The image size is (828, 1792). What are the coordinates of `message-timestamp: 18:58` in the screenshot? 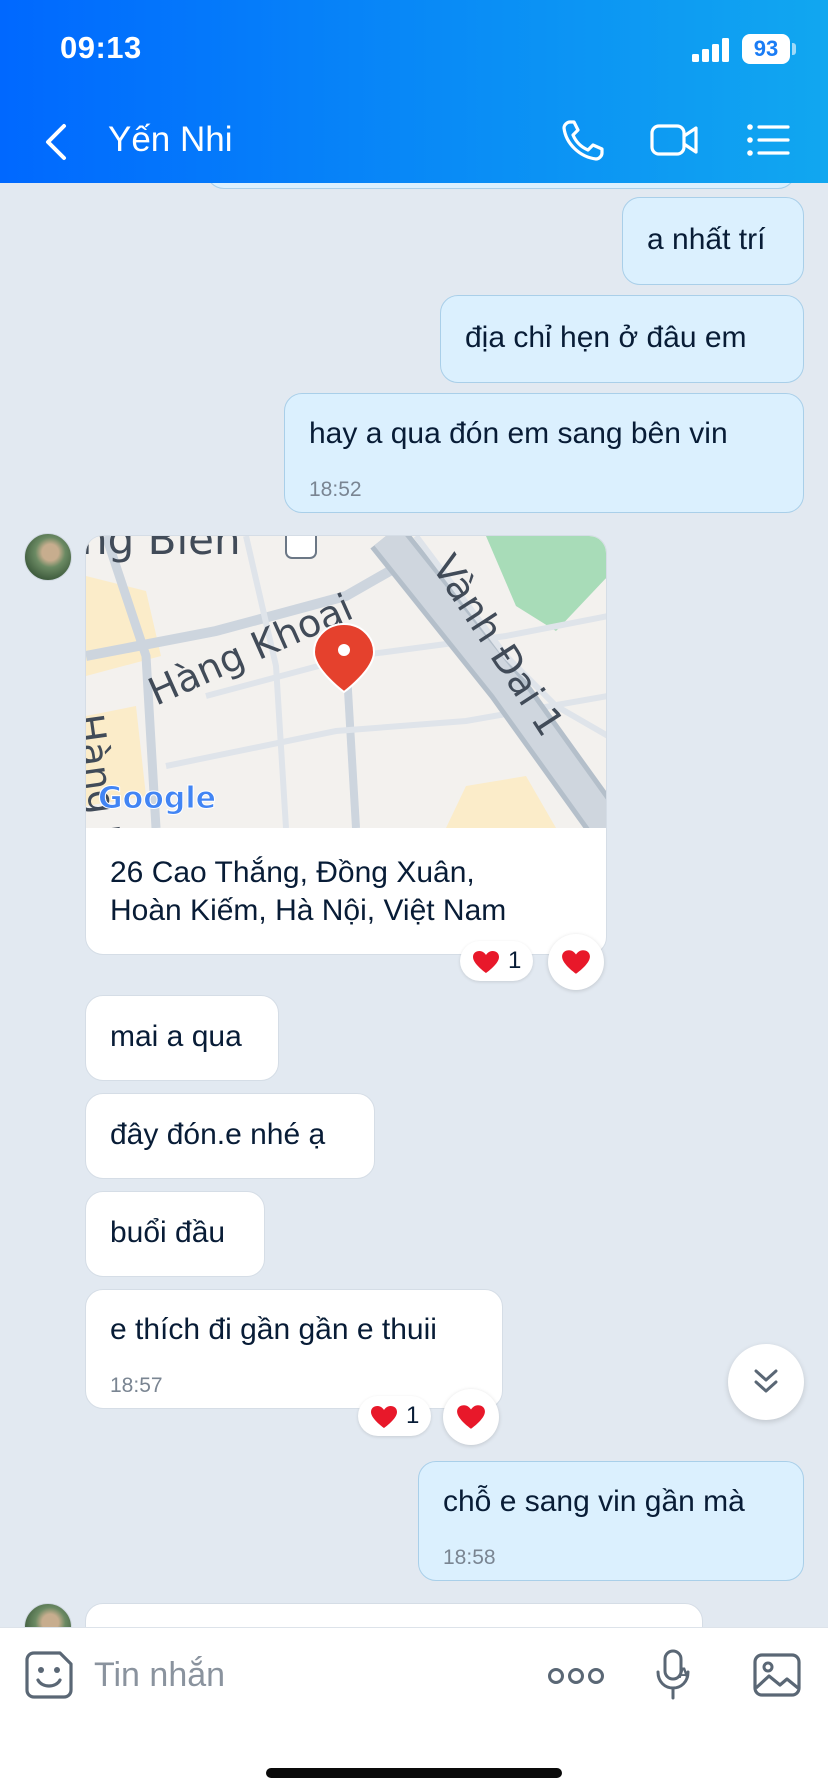 It's located at (469, 1557).